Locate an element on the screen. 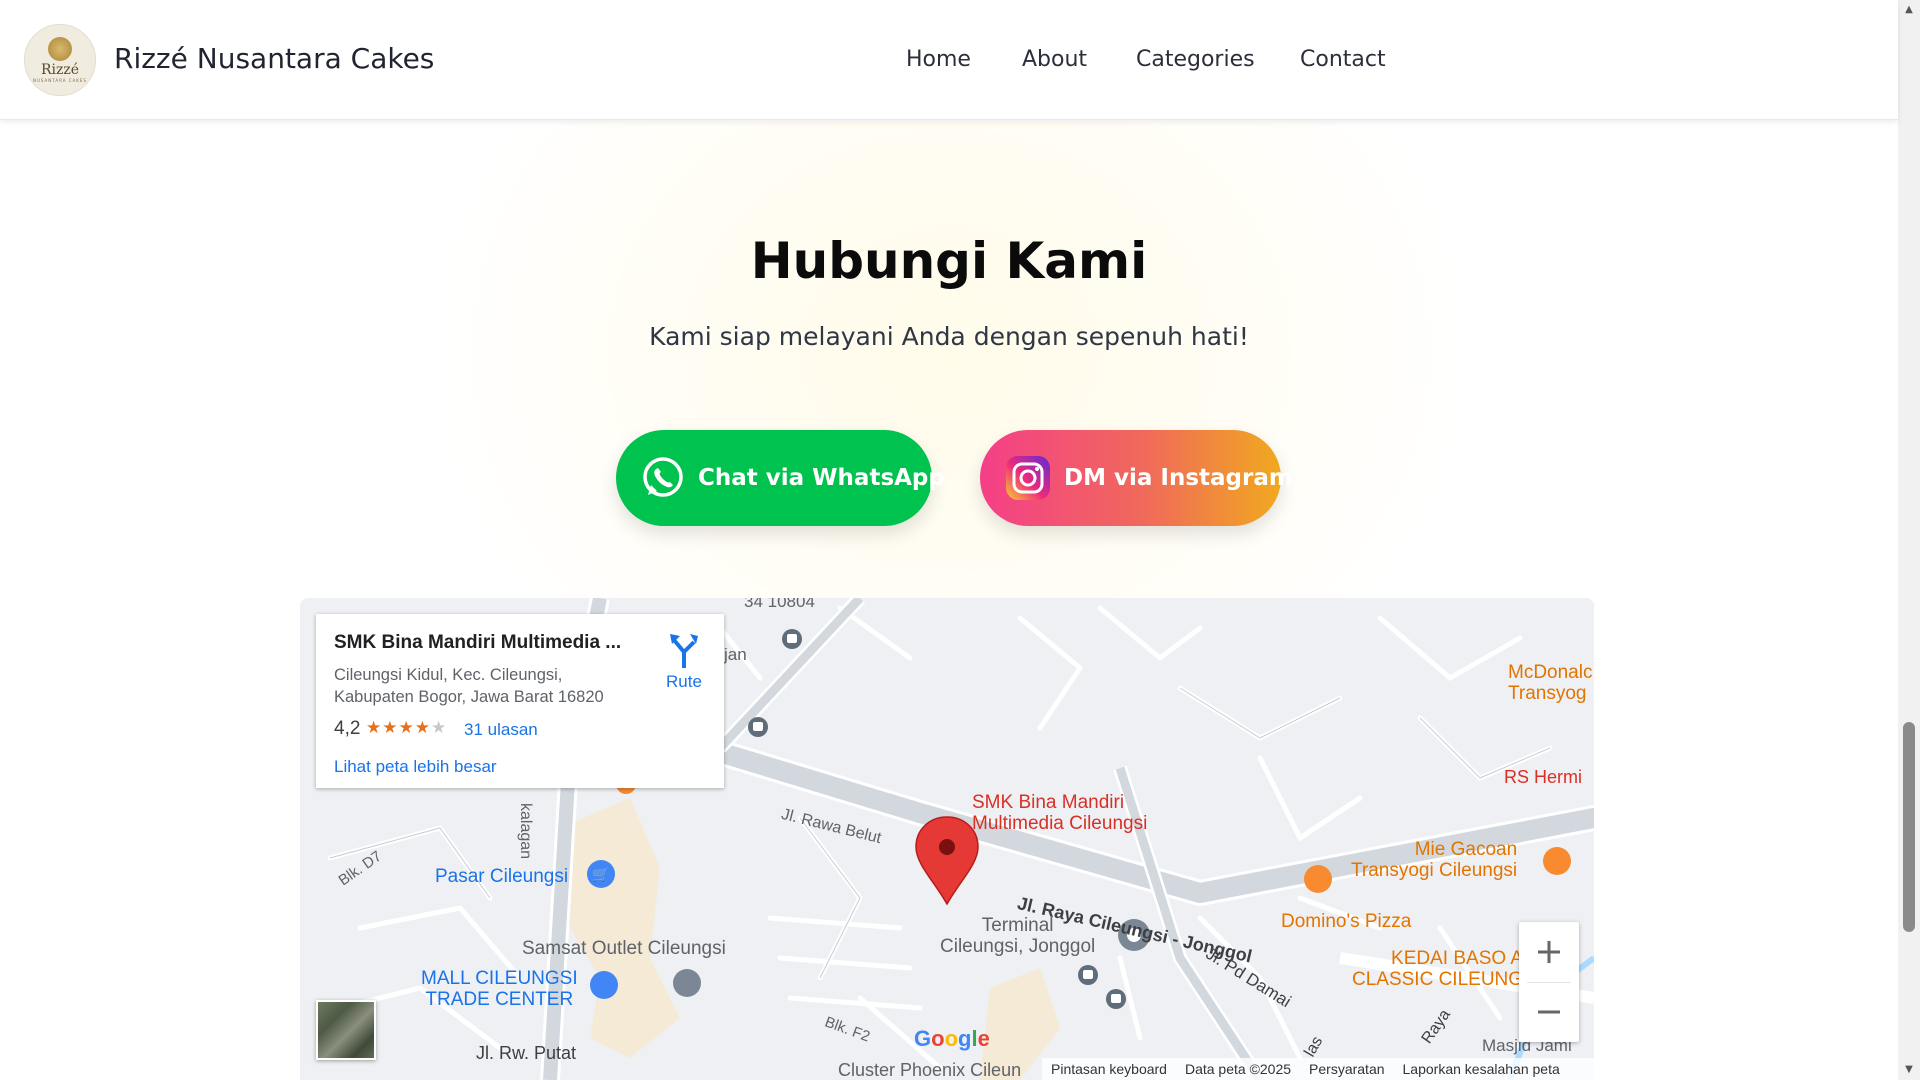 The width and height of the screenshot is (1920, 1080). brand-logo: Rizzé NUSANTARA CAKES is located at coordinates (60, 60).